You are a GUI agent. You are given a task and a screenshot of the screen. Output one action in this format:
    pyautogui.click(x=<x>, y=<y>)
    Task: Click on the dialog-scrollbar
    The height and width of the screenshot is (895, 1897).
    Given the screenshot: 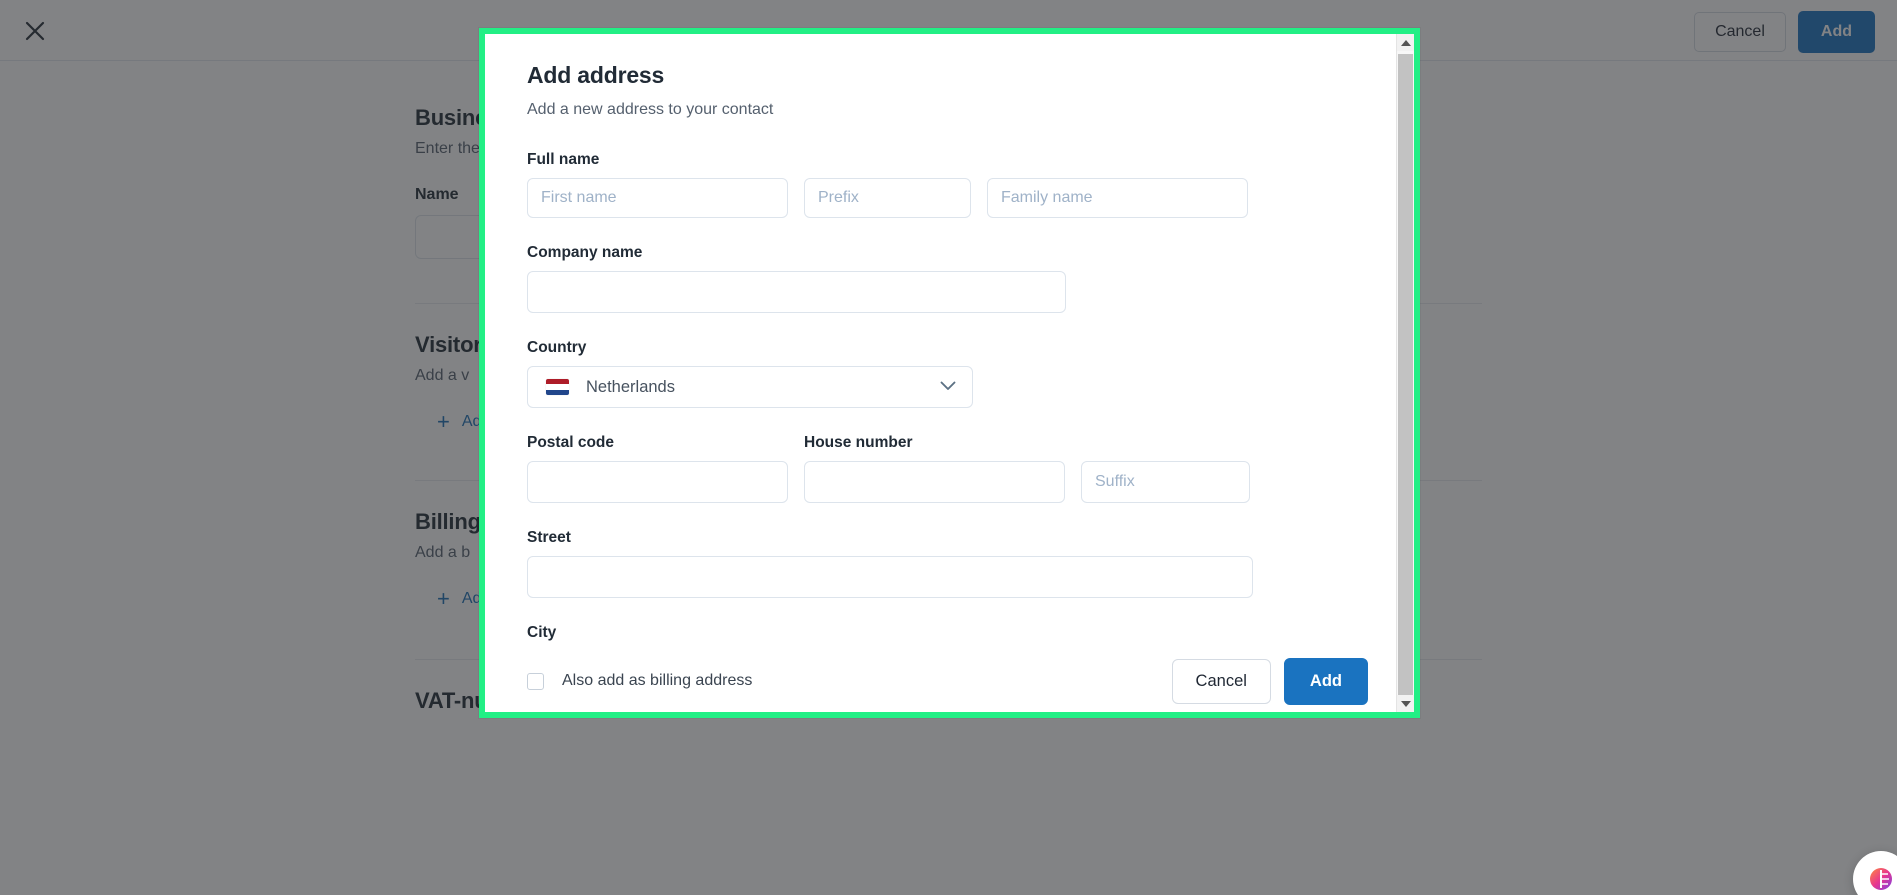 What is the action you would take?
    pyautogui.click(x=1405, y=373)
    